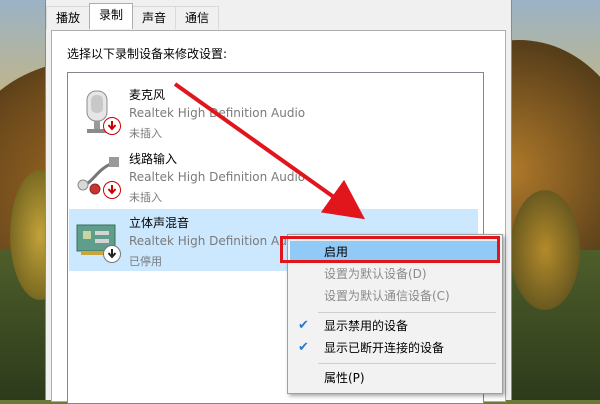 The height and width of the screenshot is (404, 600). I want to click on device-item-line-in: 线路输入 Realtek High Definition Audio 未插入, so click(273, 176).